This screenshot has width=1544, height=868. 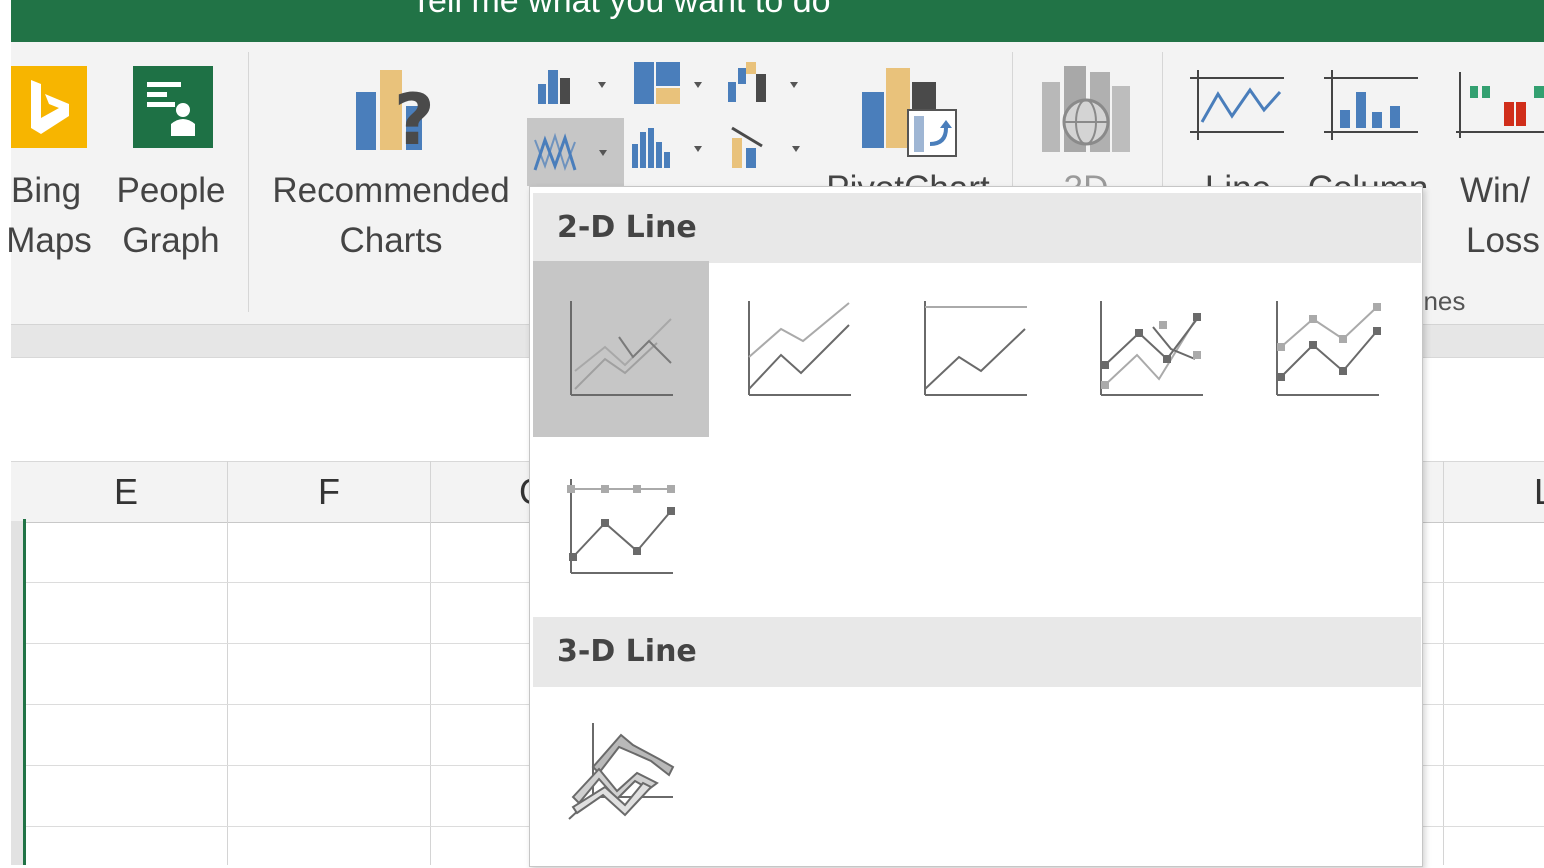 What do you see at coordinates (329, 492) in the screenshot?
I see `column-header-f: F` at bounding box center [329, 492].